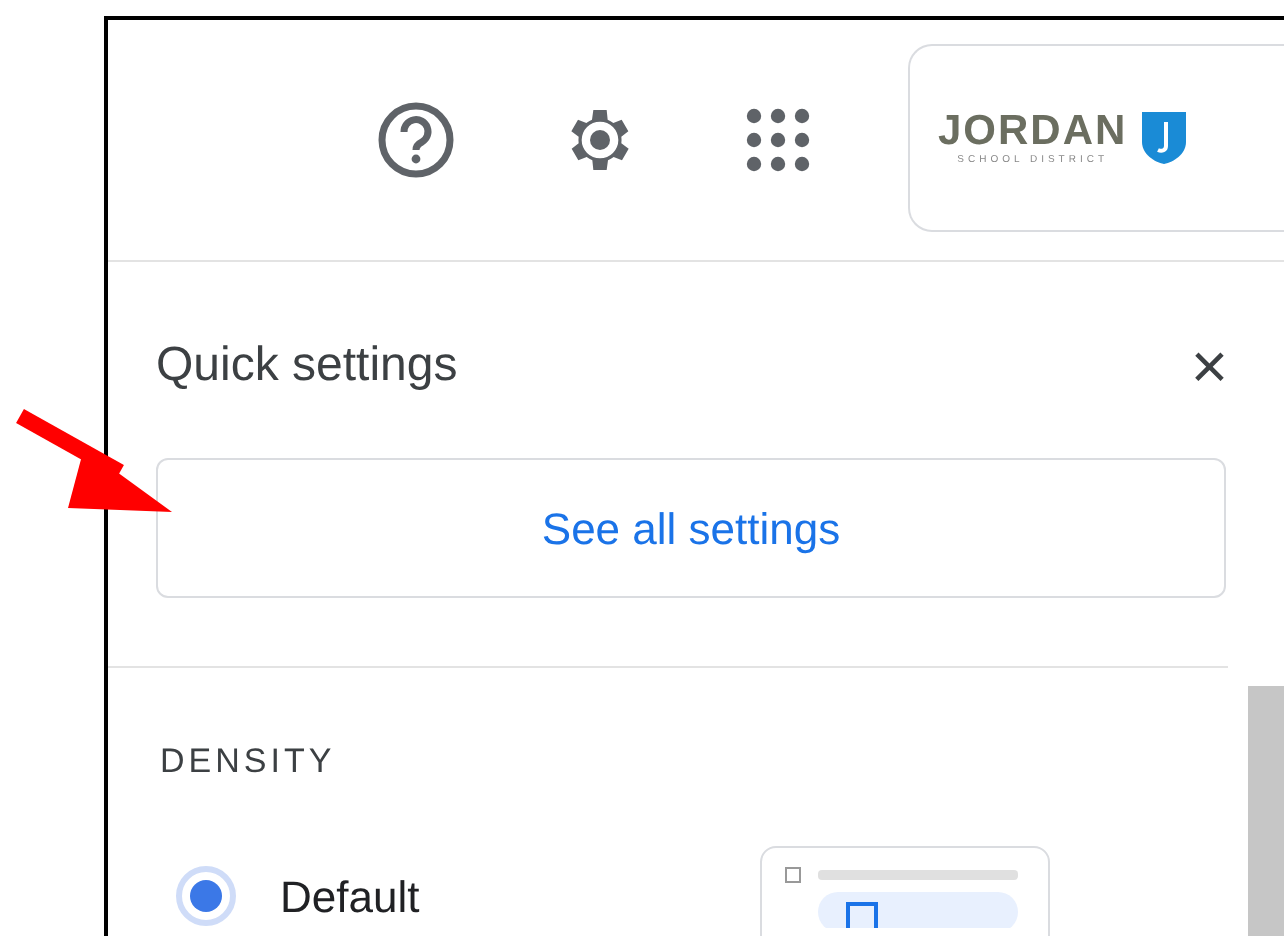 The height and width of the screenshot is (936, 1284). What do you see at coordinates (1163, 138) in the screenshot?
I see `shield-icon` at bounding box center [1163, 138].